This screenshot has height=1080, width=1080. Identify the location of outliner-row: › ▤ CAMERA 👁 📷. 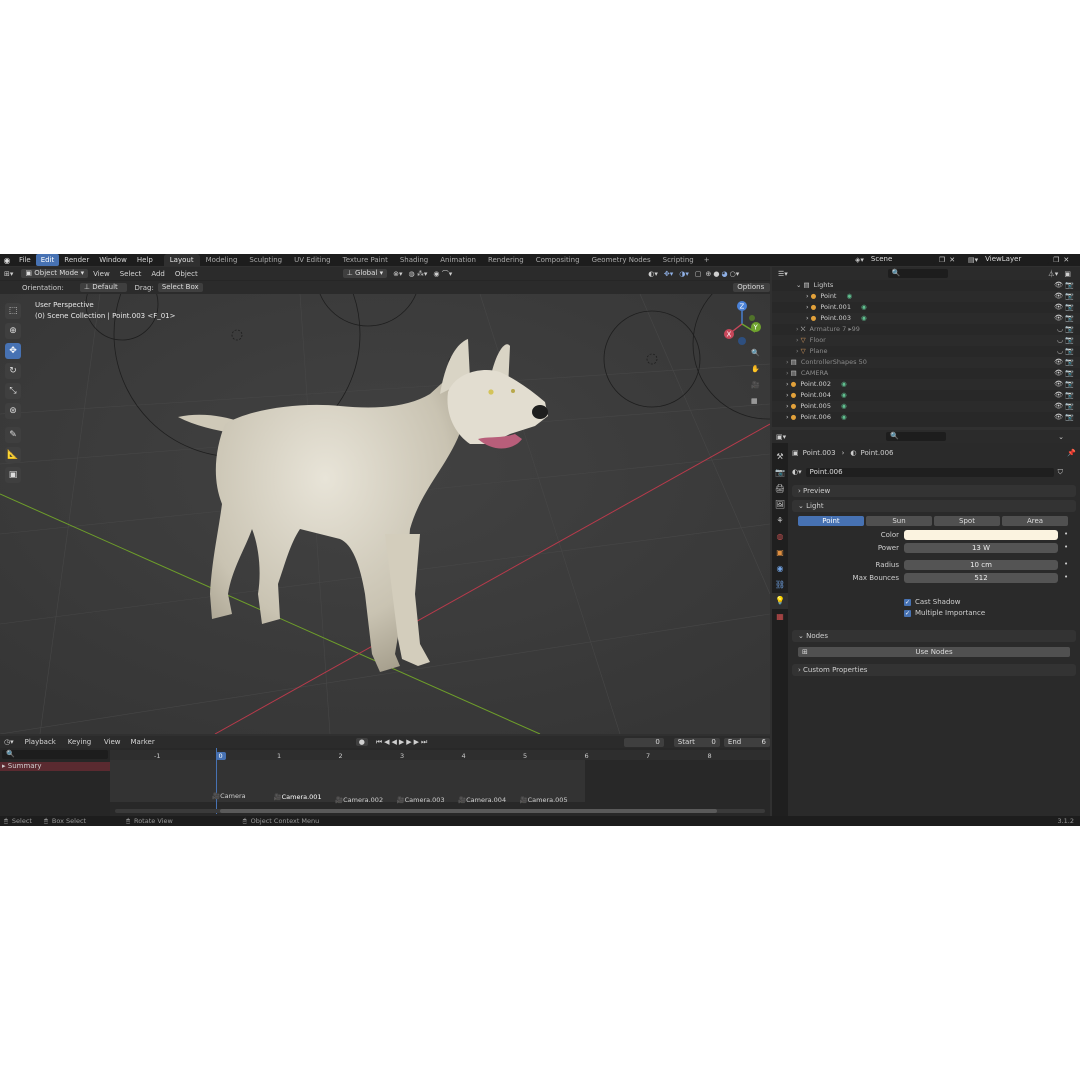
(926, 373).